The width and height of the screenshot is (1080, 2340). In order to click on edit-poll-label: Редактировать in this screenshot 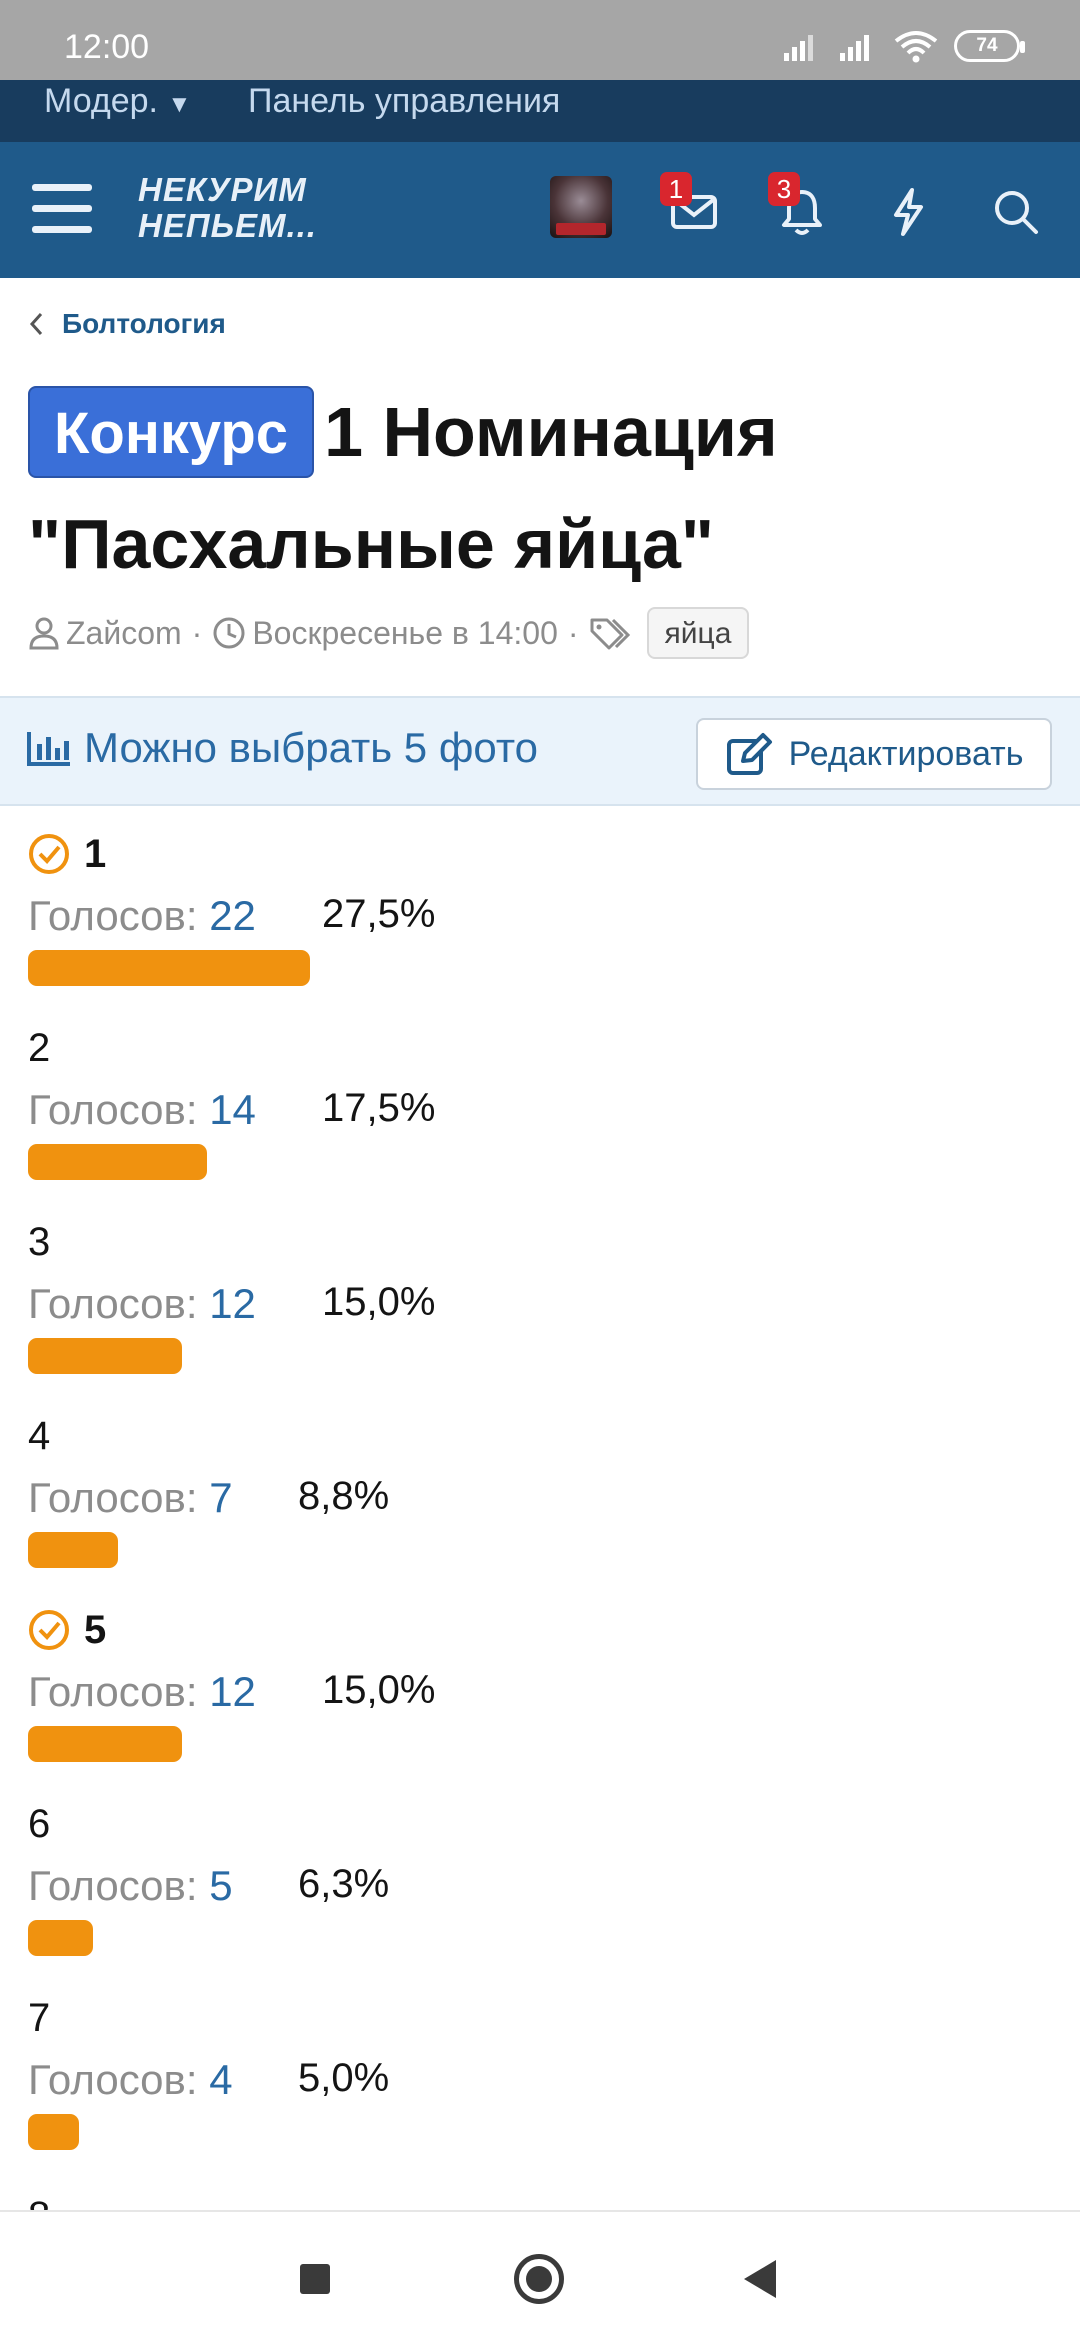, I will do `click(906, 753)`.